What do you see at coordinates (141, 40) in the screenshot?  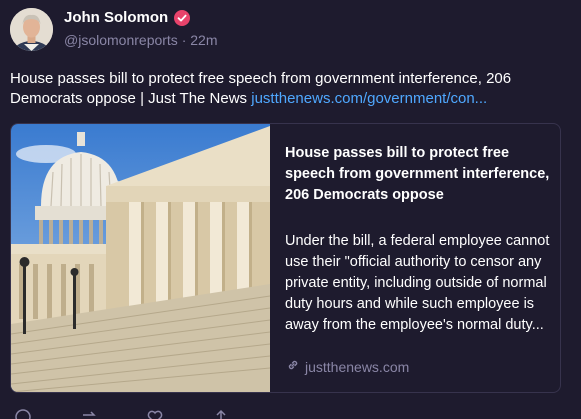 I see `author-handle-timestamp: @jsolomonreports · 22m` at bounding box center [141, 40].